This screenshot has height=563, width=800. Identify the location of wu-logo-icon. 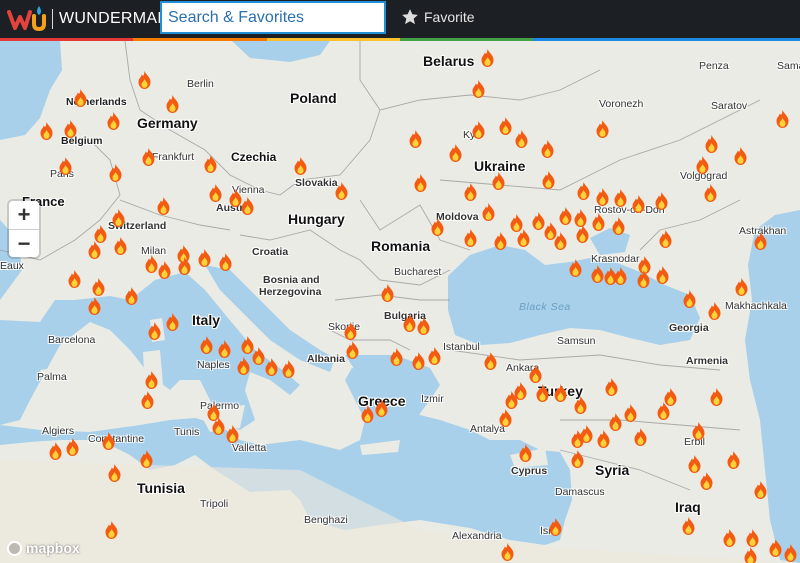
(27, 19).